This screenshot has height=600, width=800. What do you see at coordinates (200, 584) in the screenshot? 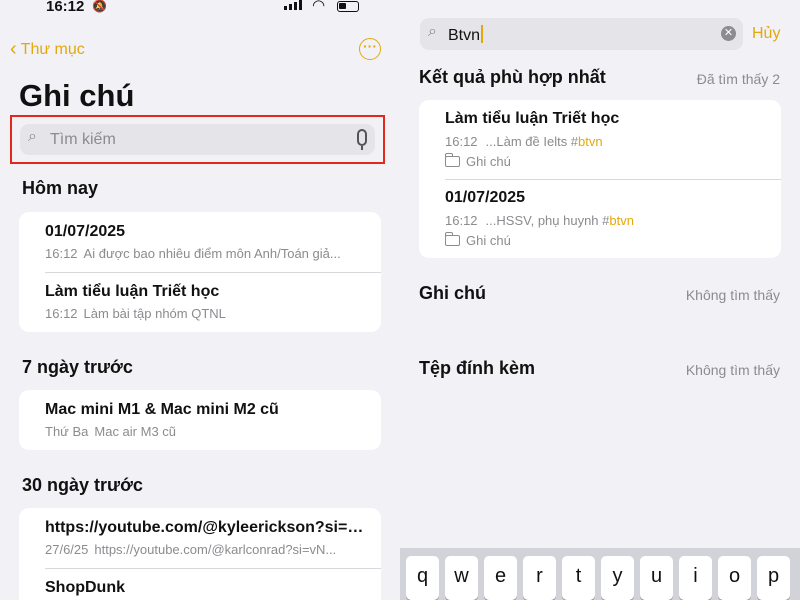
I see `list-item: ShopDunk` at bounding box center [200, 584].